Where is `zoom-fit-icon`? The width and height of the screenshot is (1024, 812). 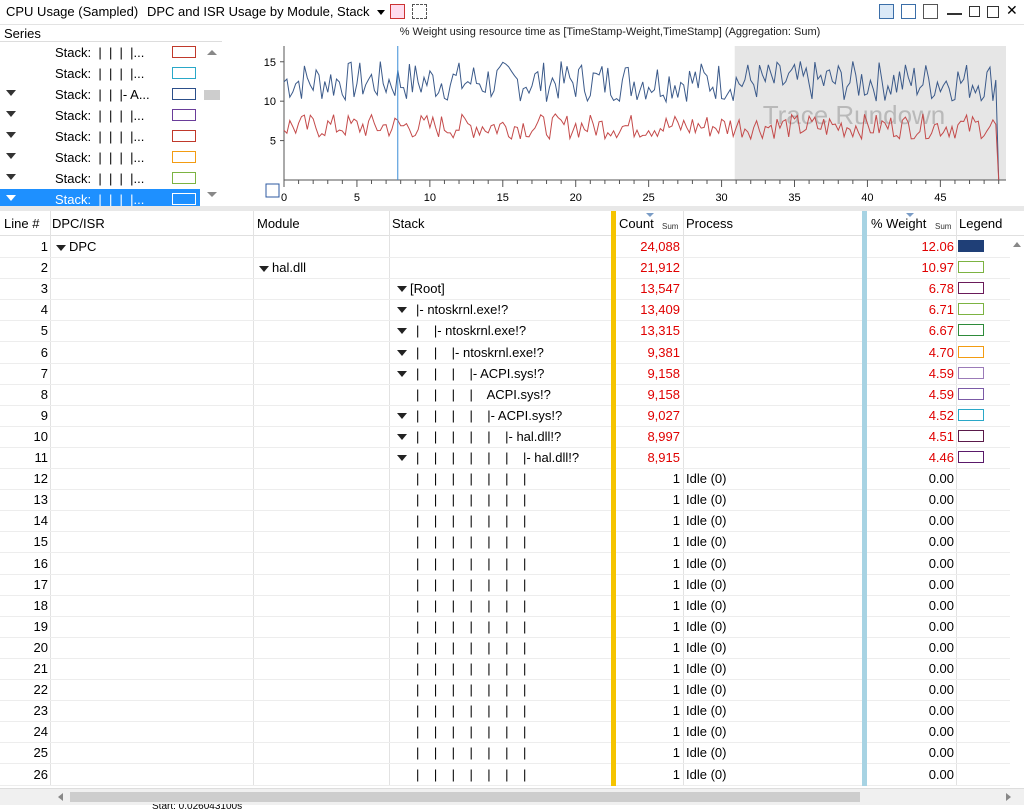
zoom-fit-icon is located at coordinates (272, 190).